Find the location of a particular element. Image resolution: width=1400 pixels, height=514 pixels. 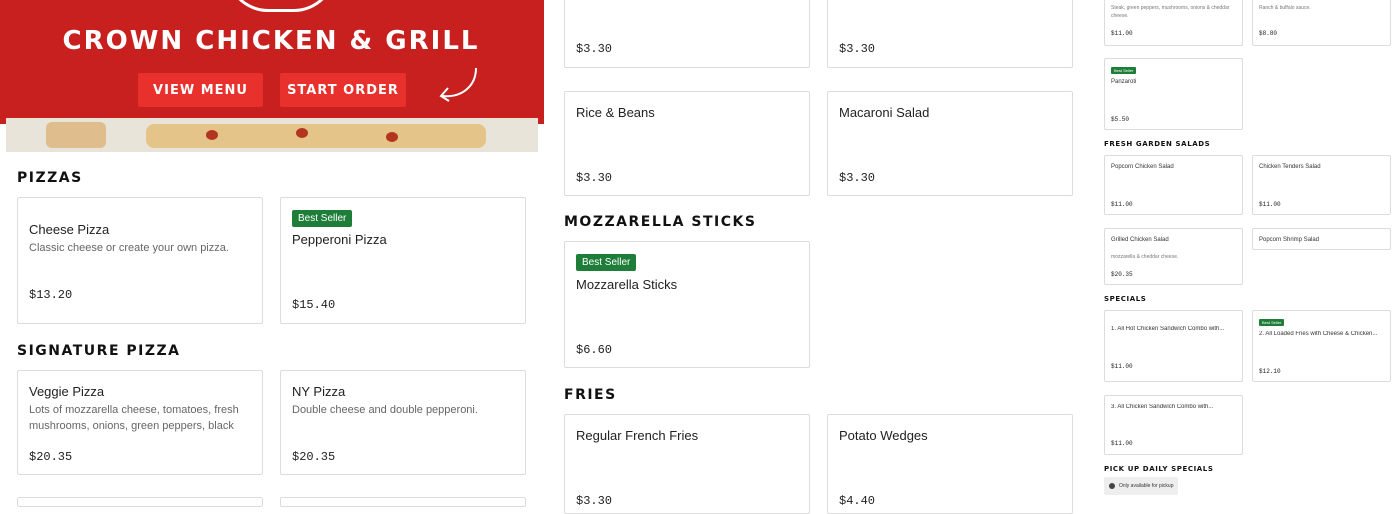

item-name: Macaroni Salad is located at coordinates (884, 112).